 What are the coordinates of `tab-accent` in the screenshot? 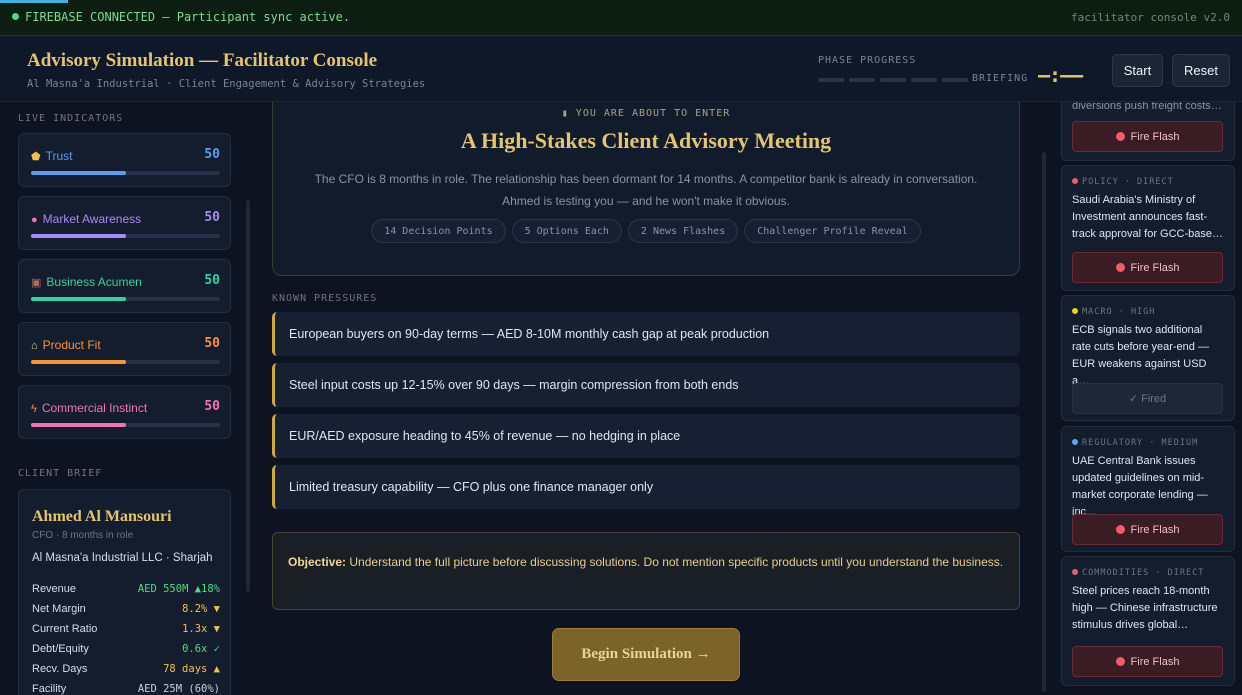 It's located at (34, 1).